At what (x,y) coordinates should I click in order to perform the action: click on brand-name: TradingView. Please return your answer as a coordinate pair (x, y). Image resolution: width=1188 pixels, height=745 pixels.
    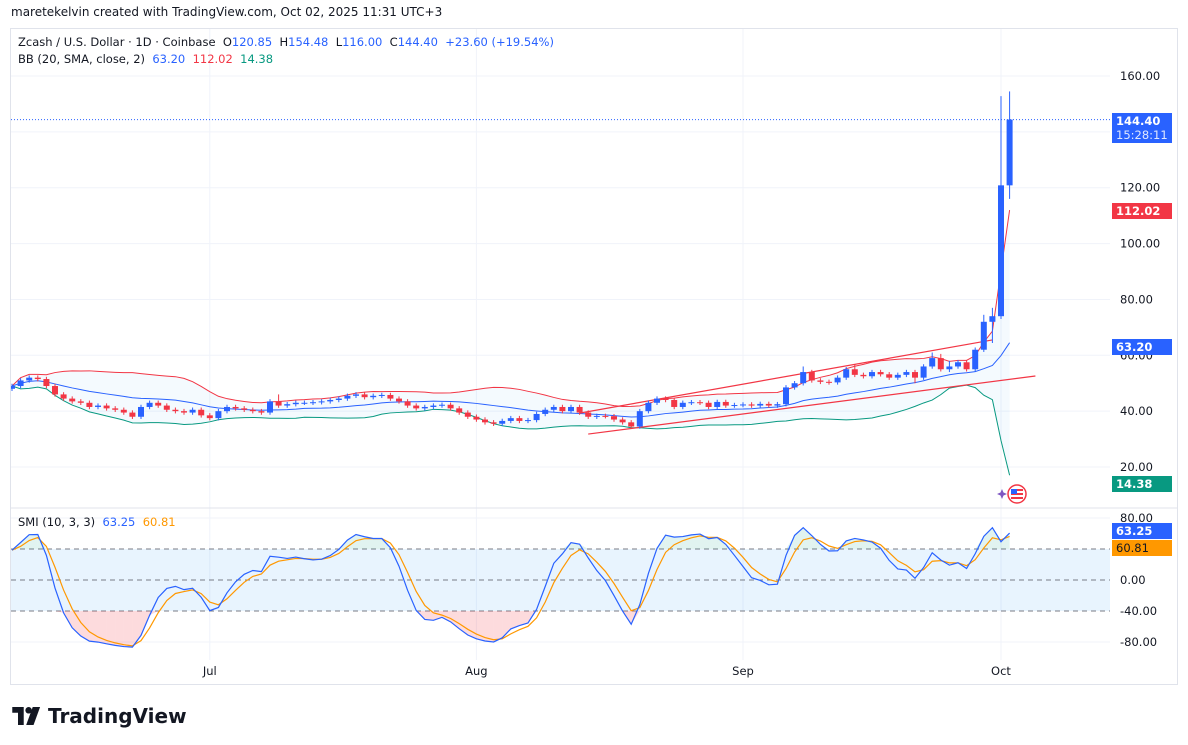
    Looking at the image, I should click on (117, 716).